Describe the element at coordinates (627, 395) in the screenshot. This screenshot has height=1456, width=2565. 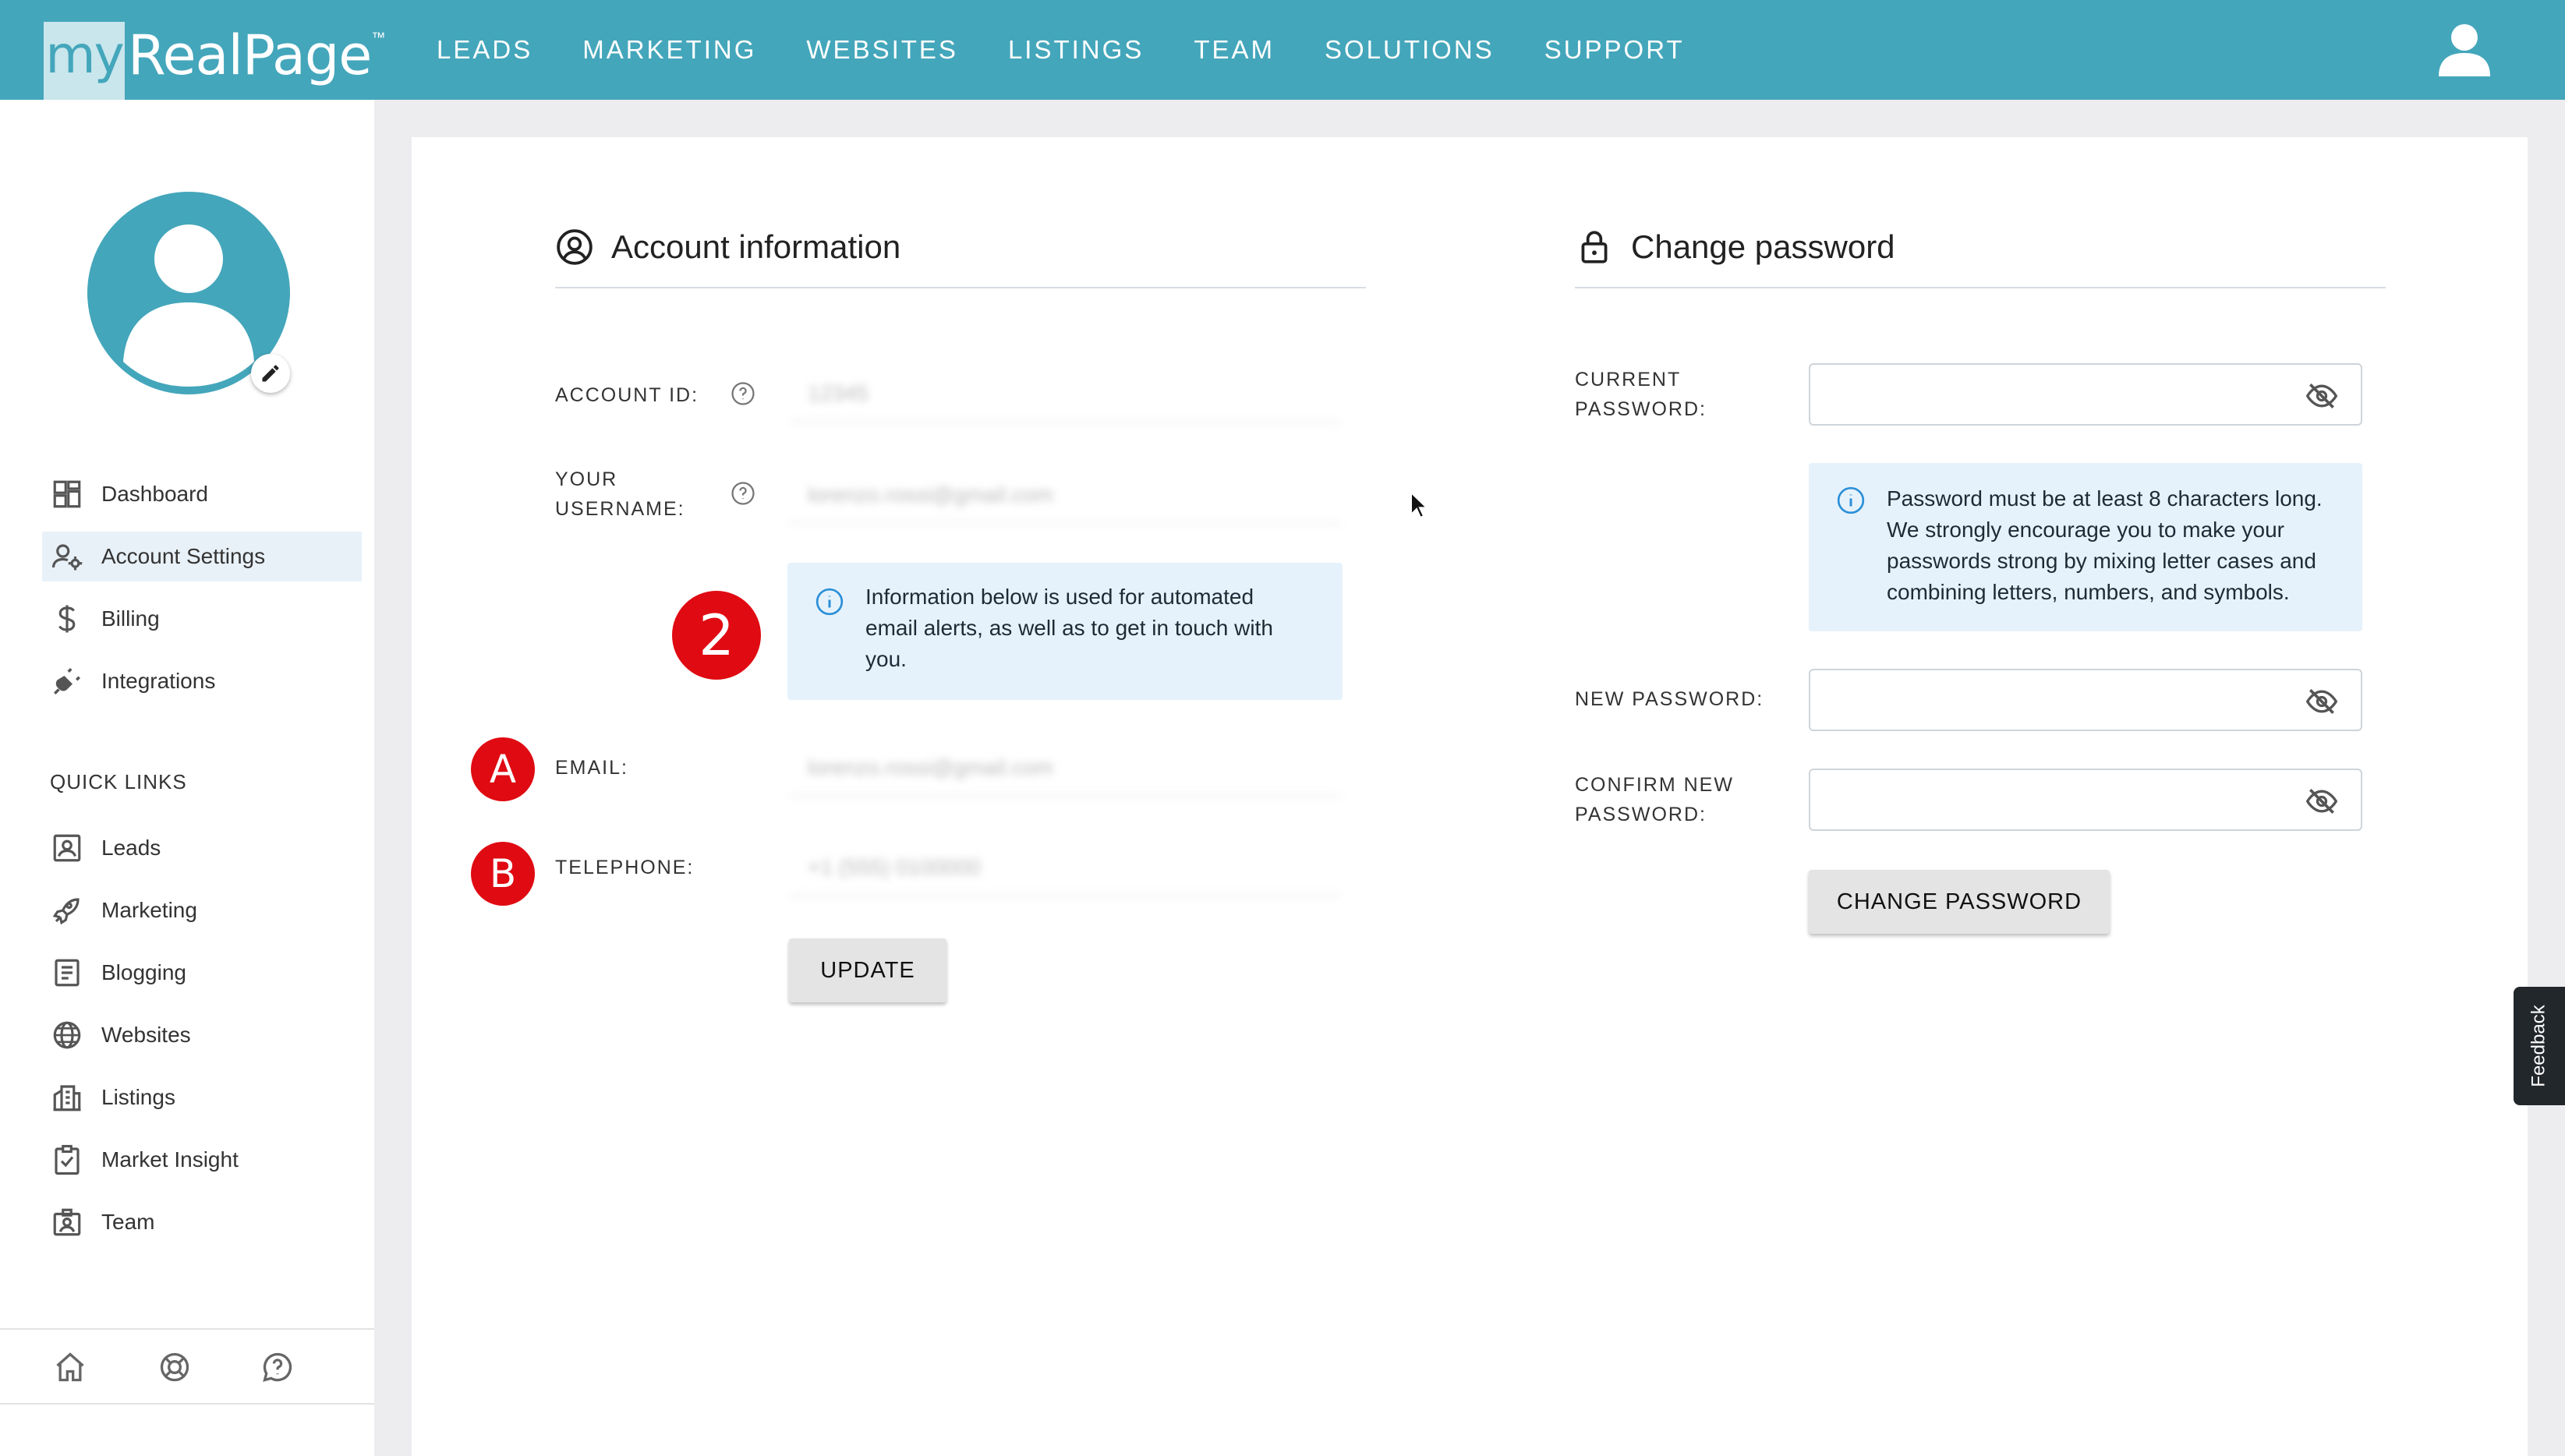
I see `account-id-label: ACCOUNT ID:` at that location.